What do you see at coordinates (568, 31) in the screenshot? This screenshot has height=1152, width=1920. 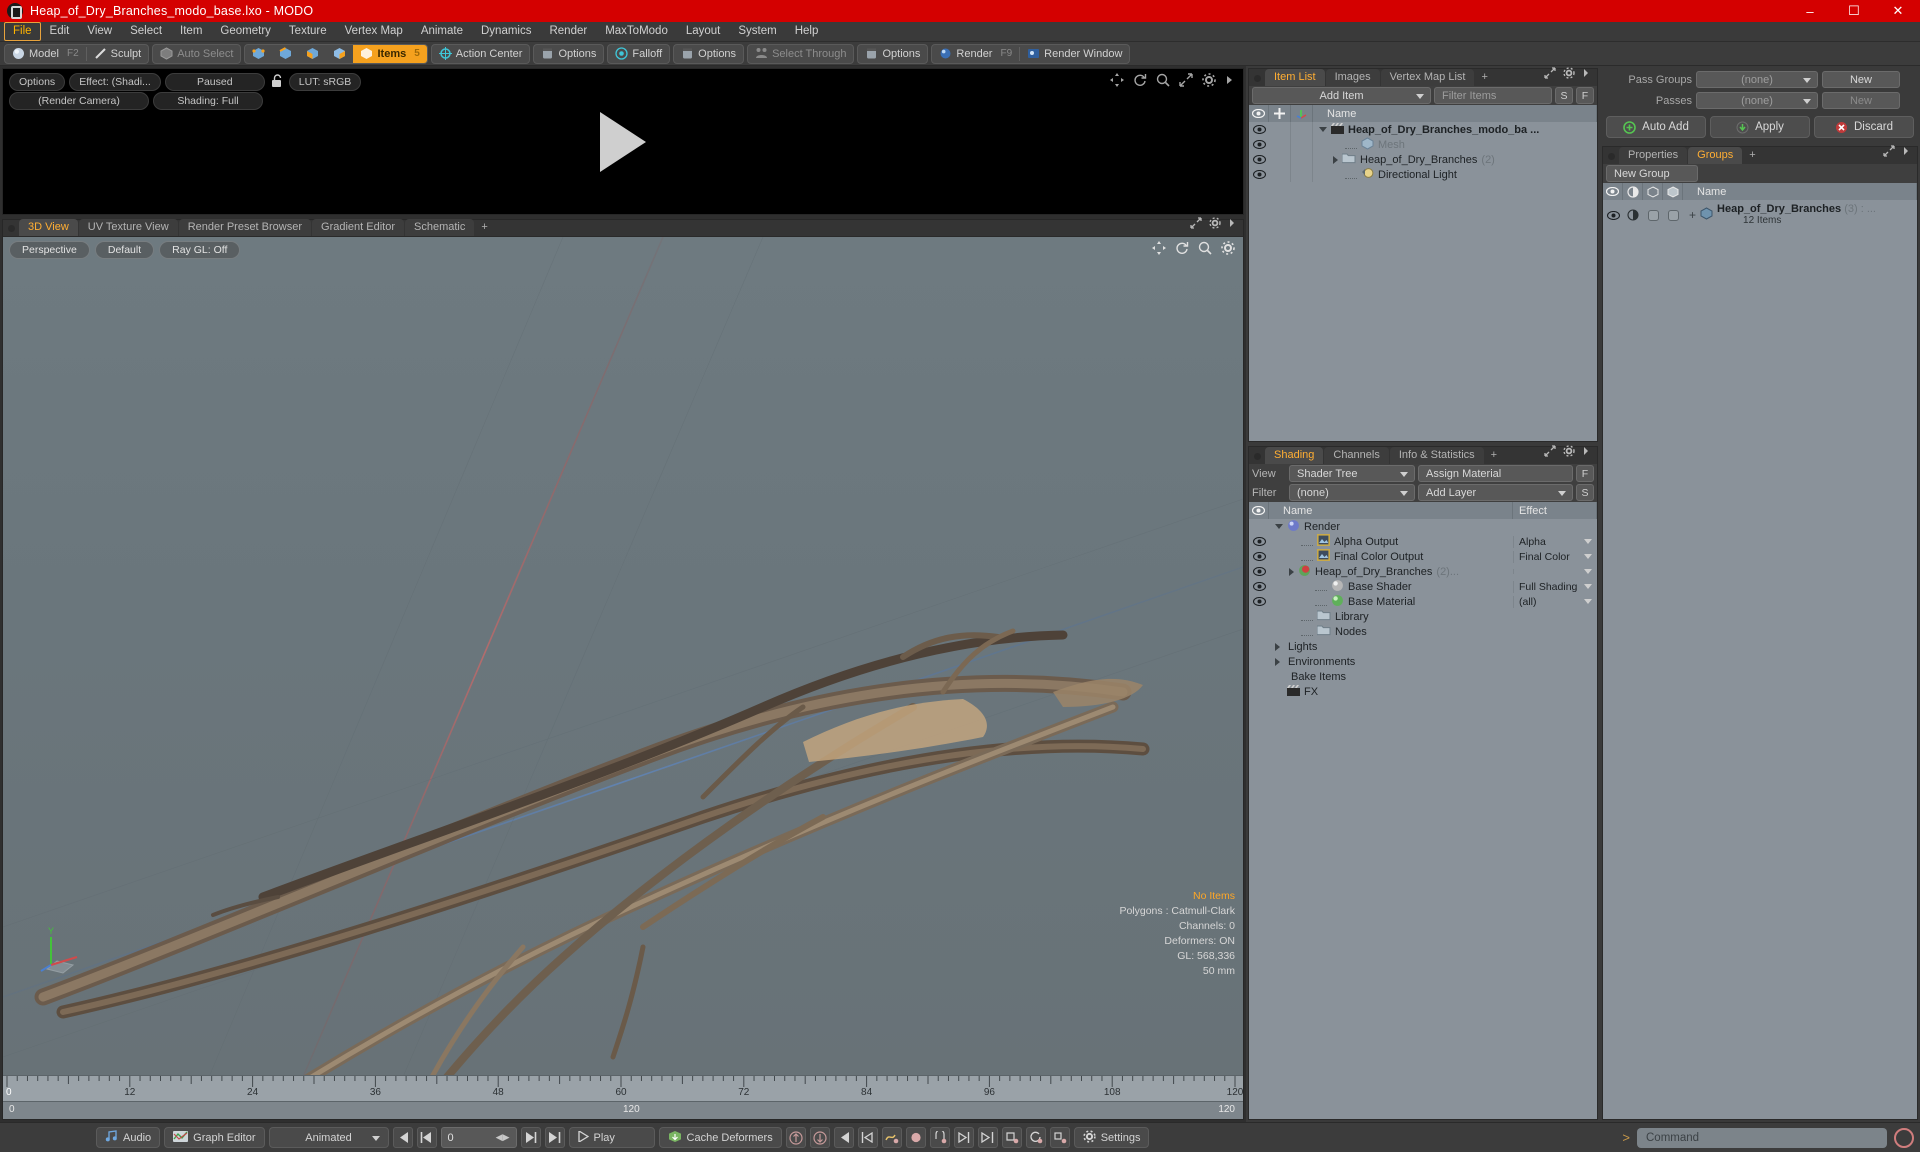 I see `menu-render: Render` at bounding box center [568, 31].